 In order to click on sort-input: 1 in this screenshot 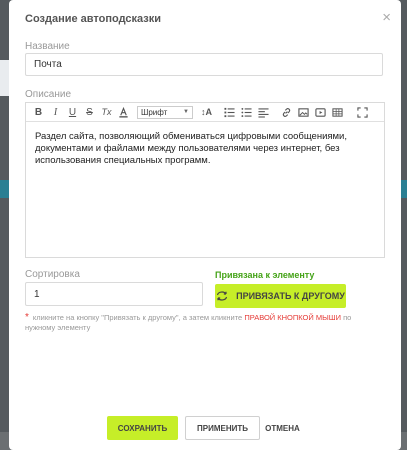, I will do `click(114, 294)`.